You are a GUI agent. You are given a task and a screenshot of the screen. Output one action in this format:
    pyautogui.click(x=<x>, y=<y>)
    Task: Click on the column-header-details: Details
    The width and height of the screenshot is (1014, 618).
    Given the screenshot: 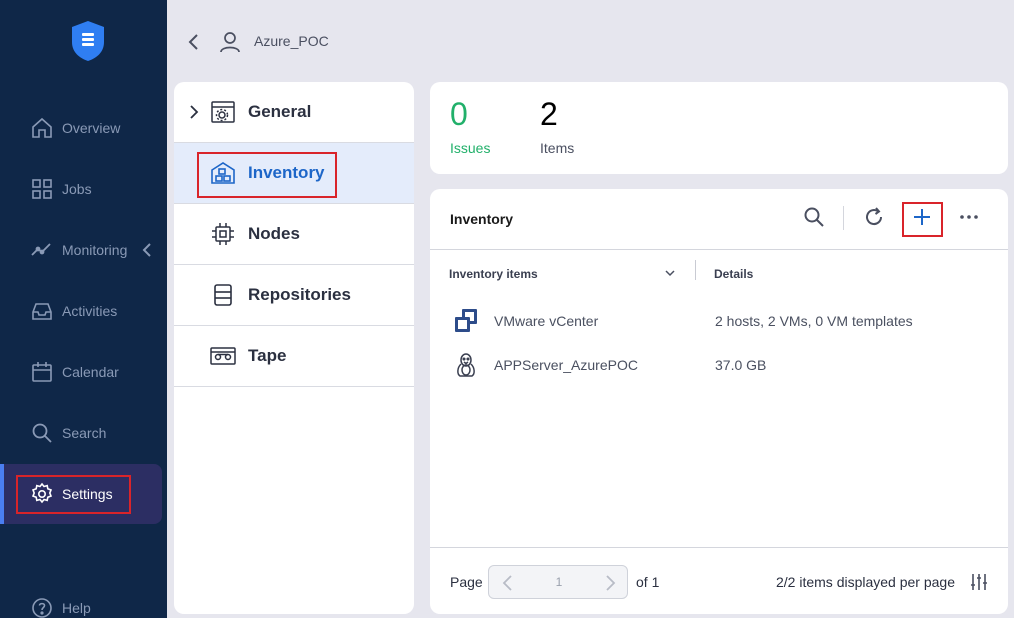 What is the action you would take?
    pyautogui.click(x=733, y=274)
    